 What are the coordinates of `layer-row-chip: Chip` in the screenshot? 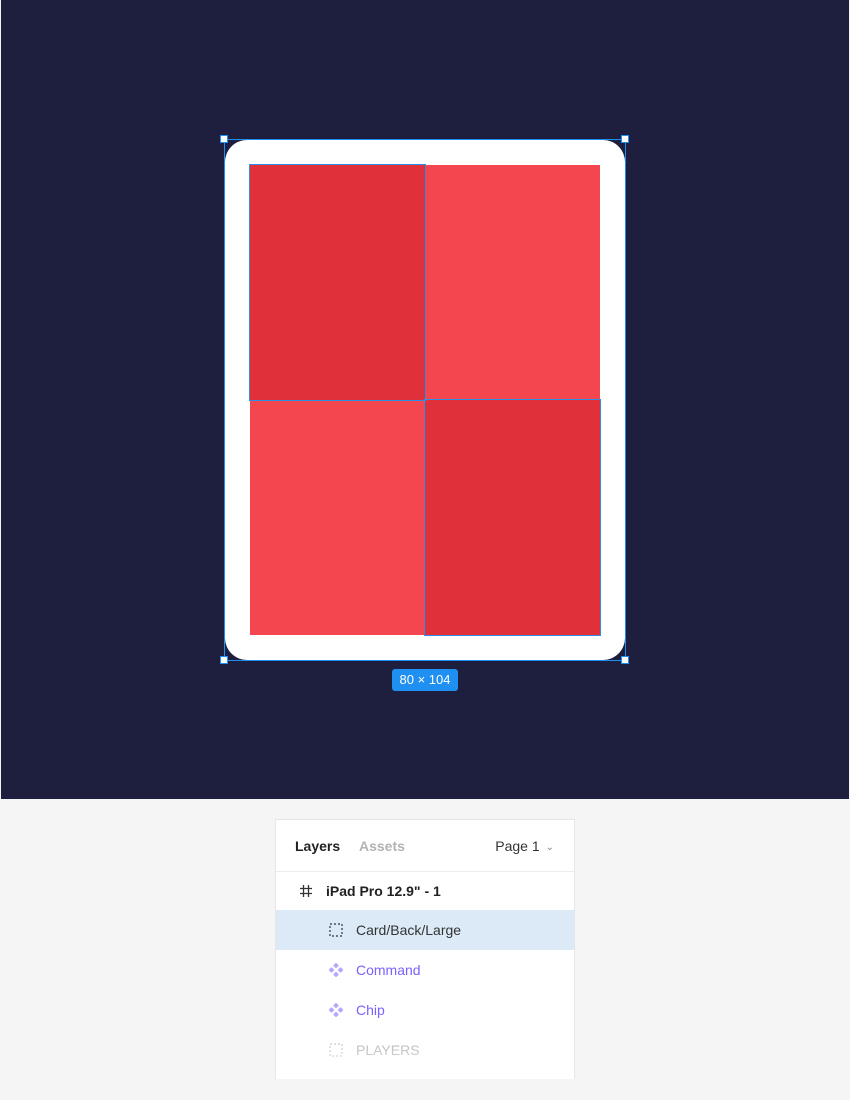 It's located at (425, 1010).